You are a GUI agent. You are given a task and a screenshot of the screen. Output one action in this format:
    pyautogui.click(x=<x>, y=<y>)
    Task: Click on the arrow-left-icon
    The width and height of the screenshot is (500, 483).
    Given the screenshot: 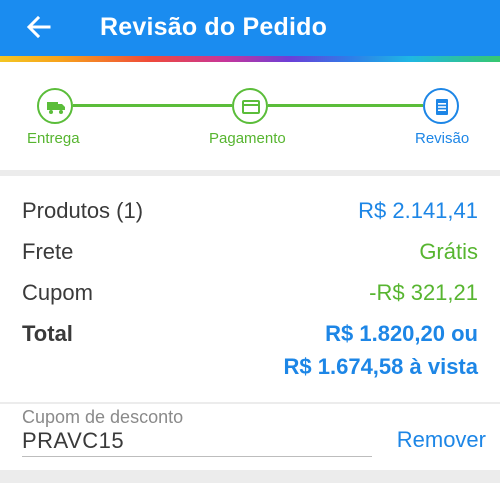 What is the action you would take?
    pyautogui.click(x=38, y=27)
    